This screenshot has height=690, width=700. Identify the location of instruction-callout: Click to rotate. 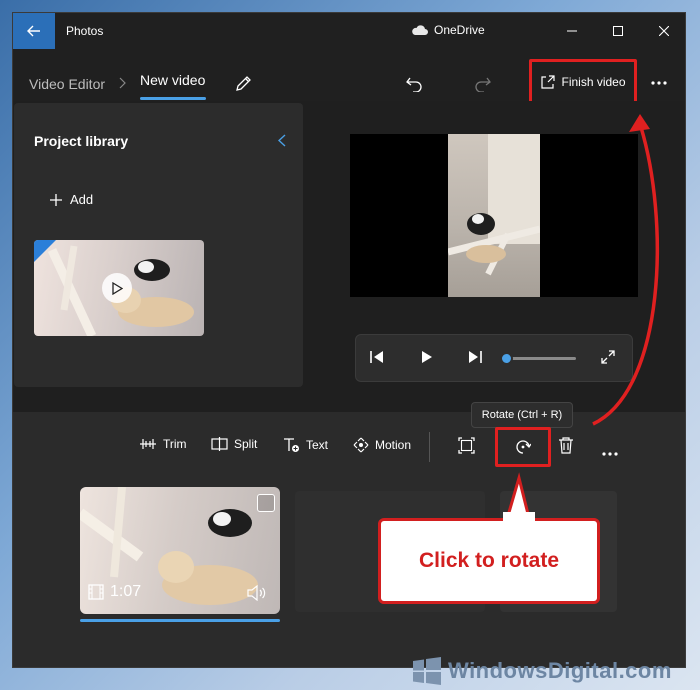
(489, 561).